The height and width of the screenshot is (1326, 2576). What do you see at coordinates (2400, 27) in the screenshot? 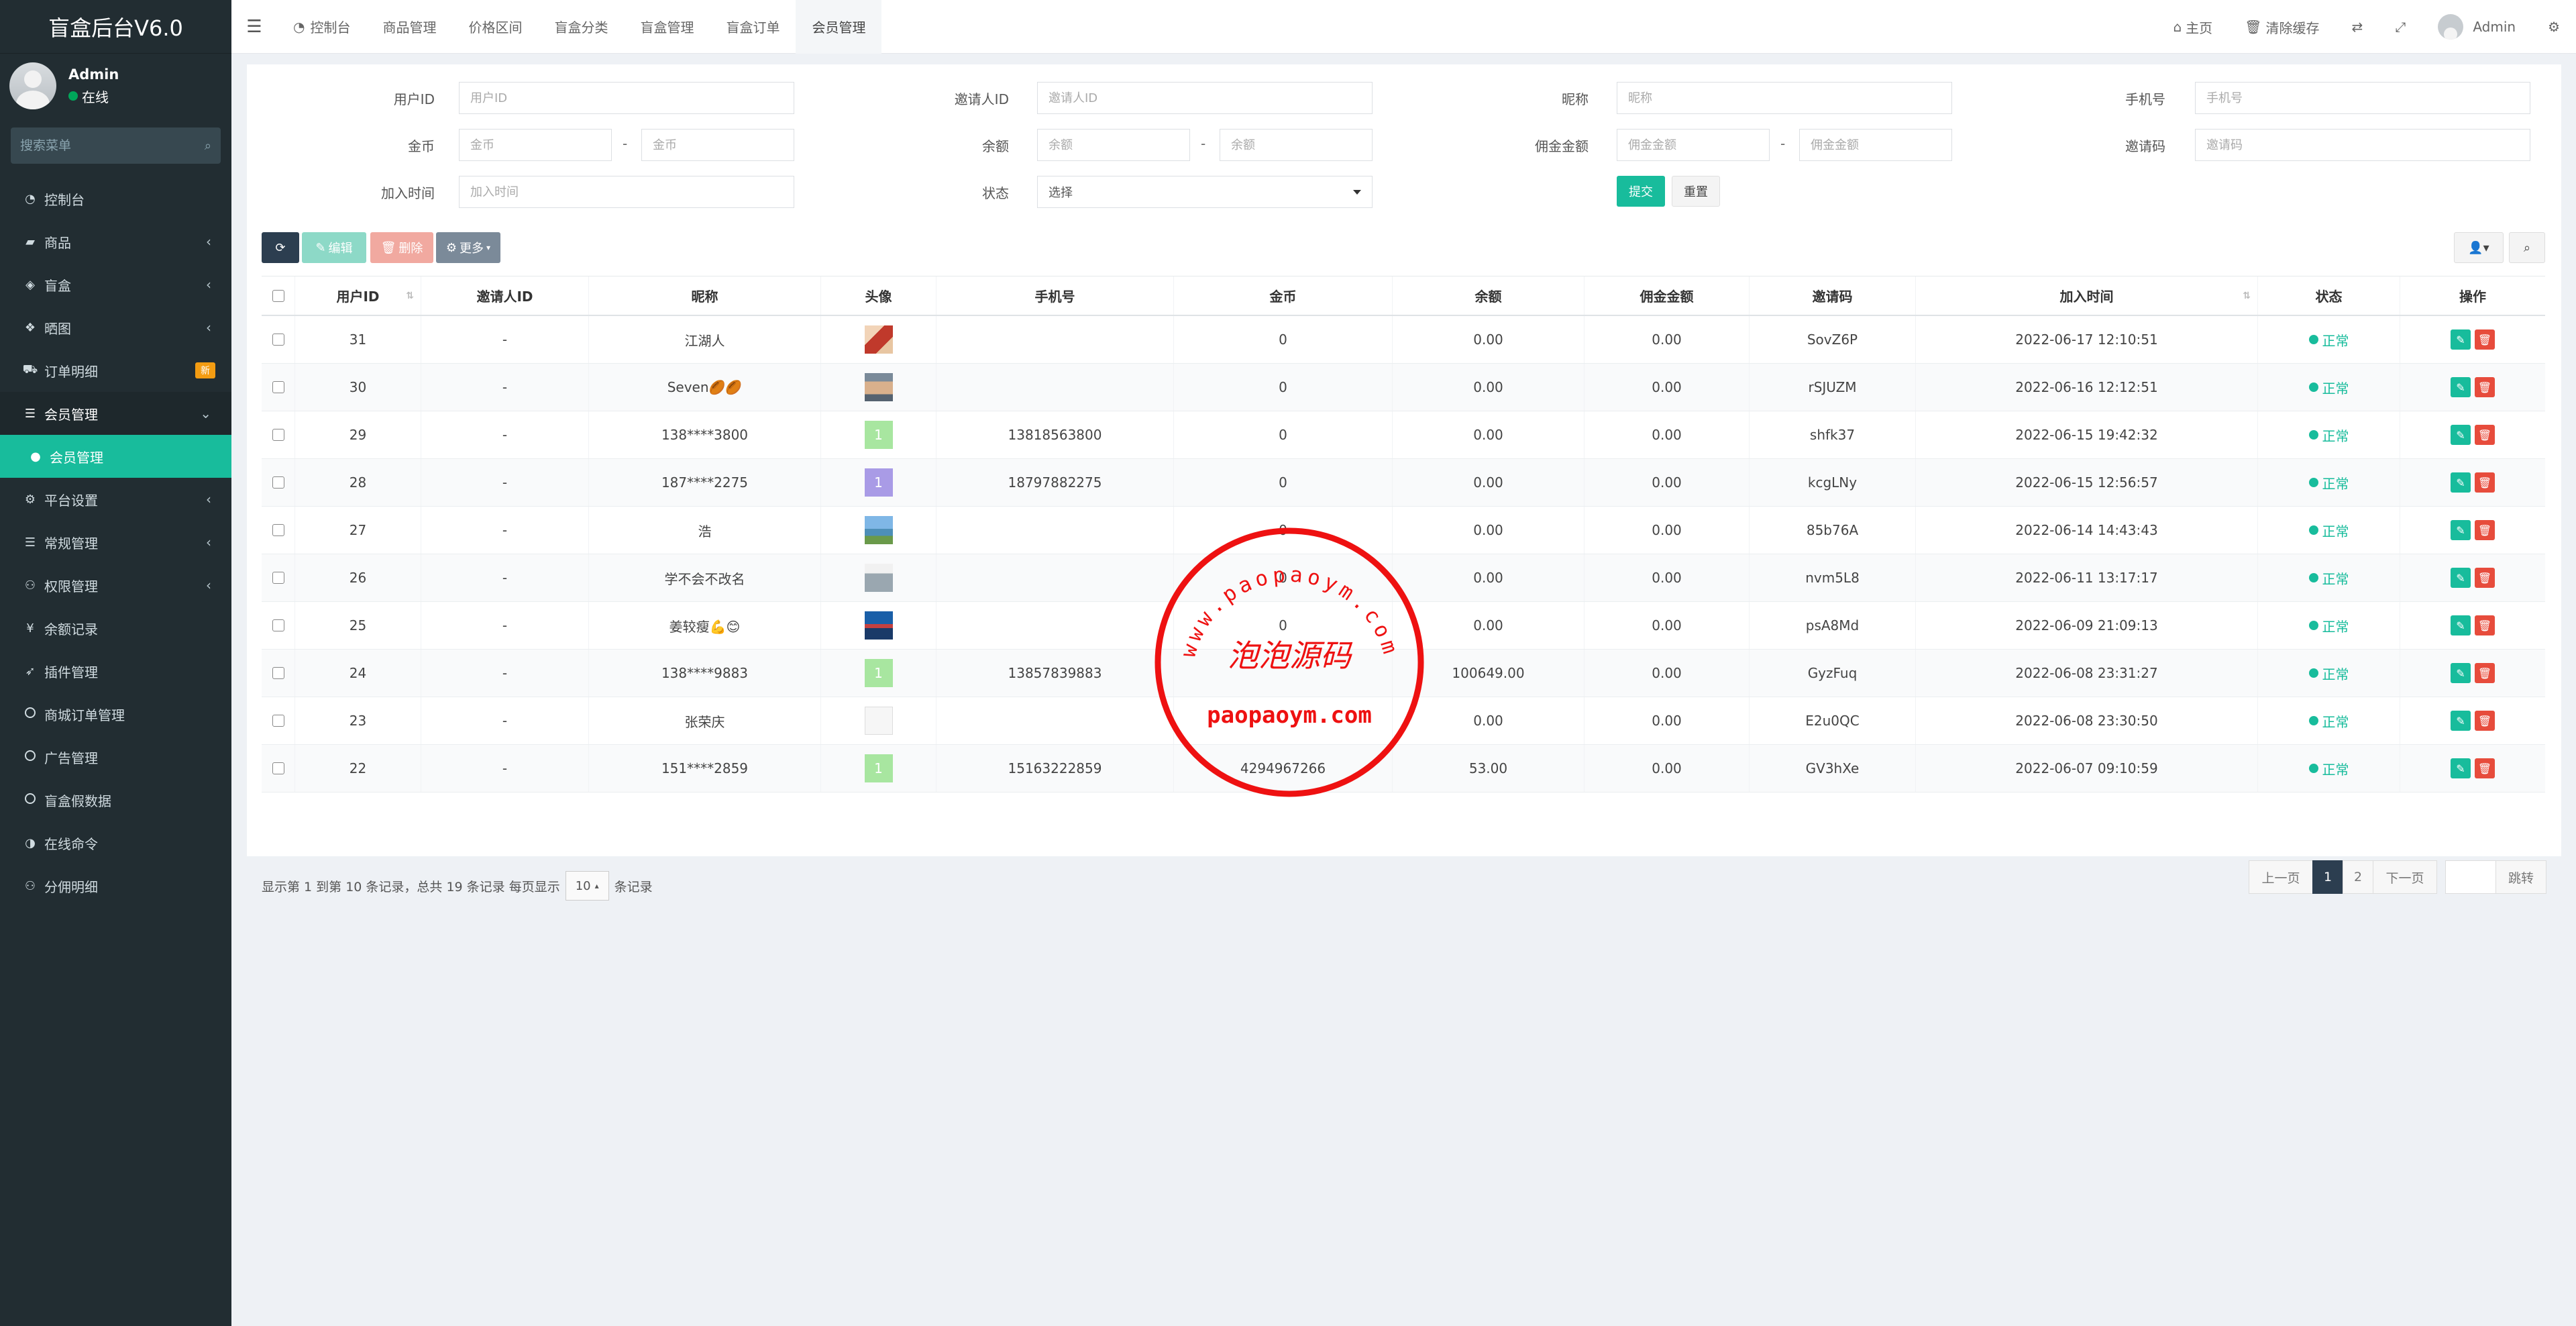
I see `fullscreen-button: ⤢` at bounding box center [2400, 27].